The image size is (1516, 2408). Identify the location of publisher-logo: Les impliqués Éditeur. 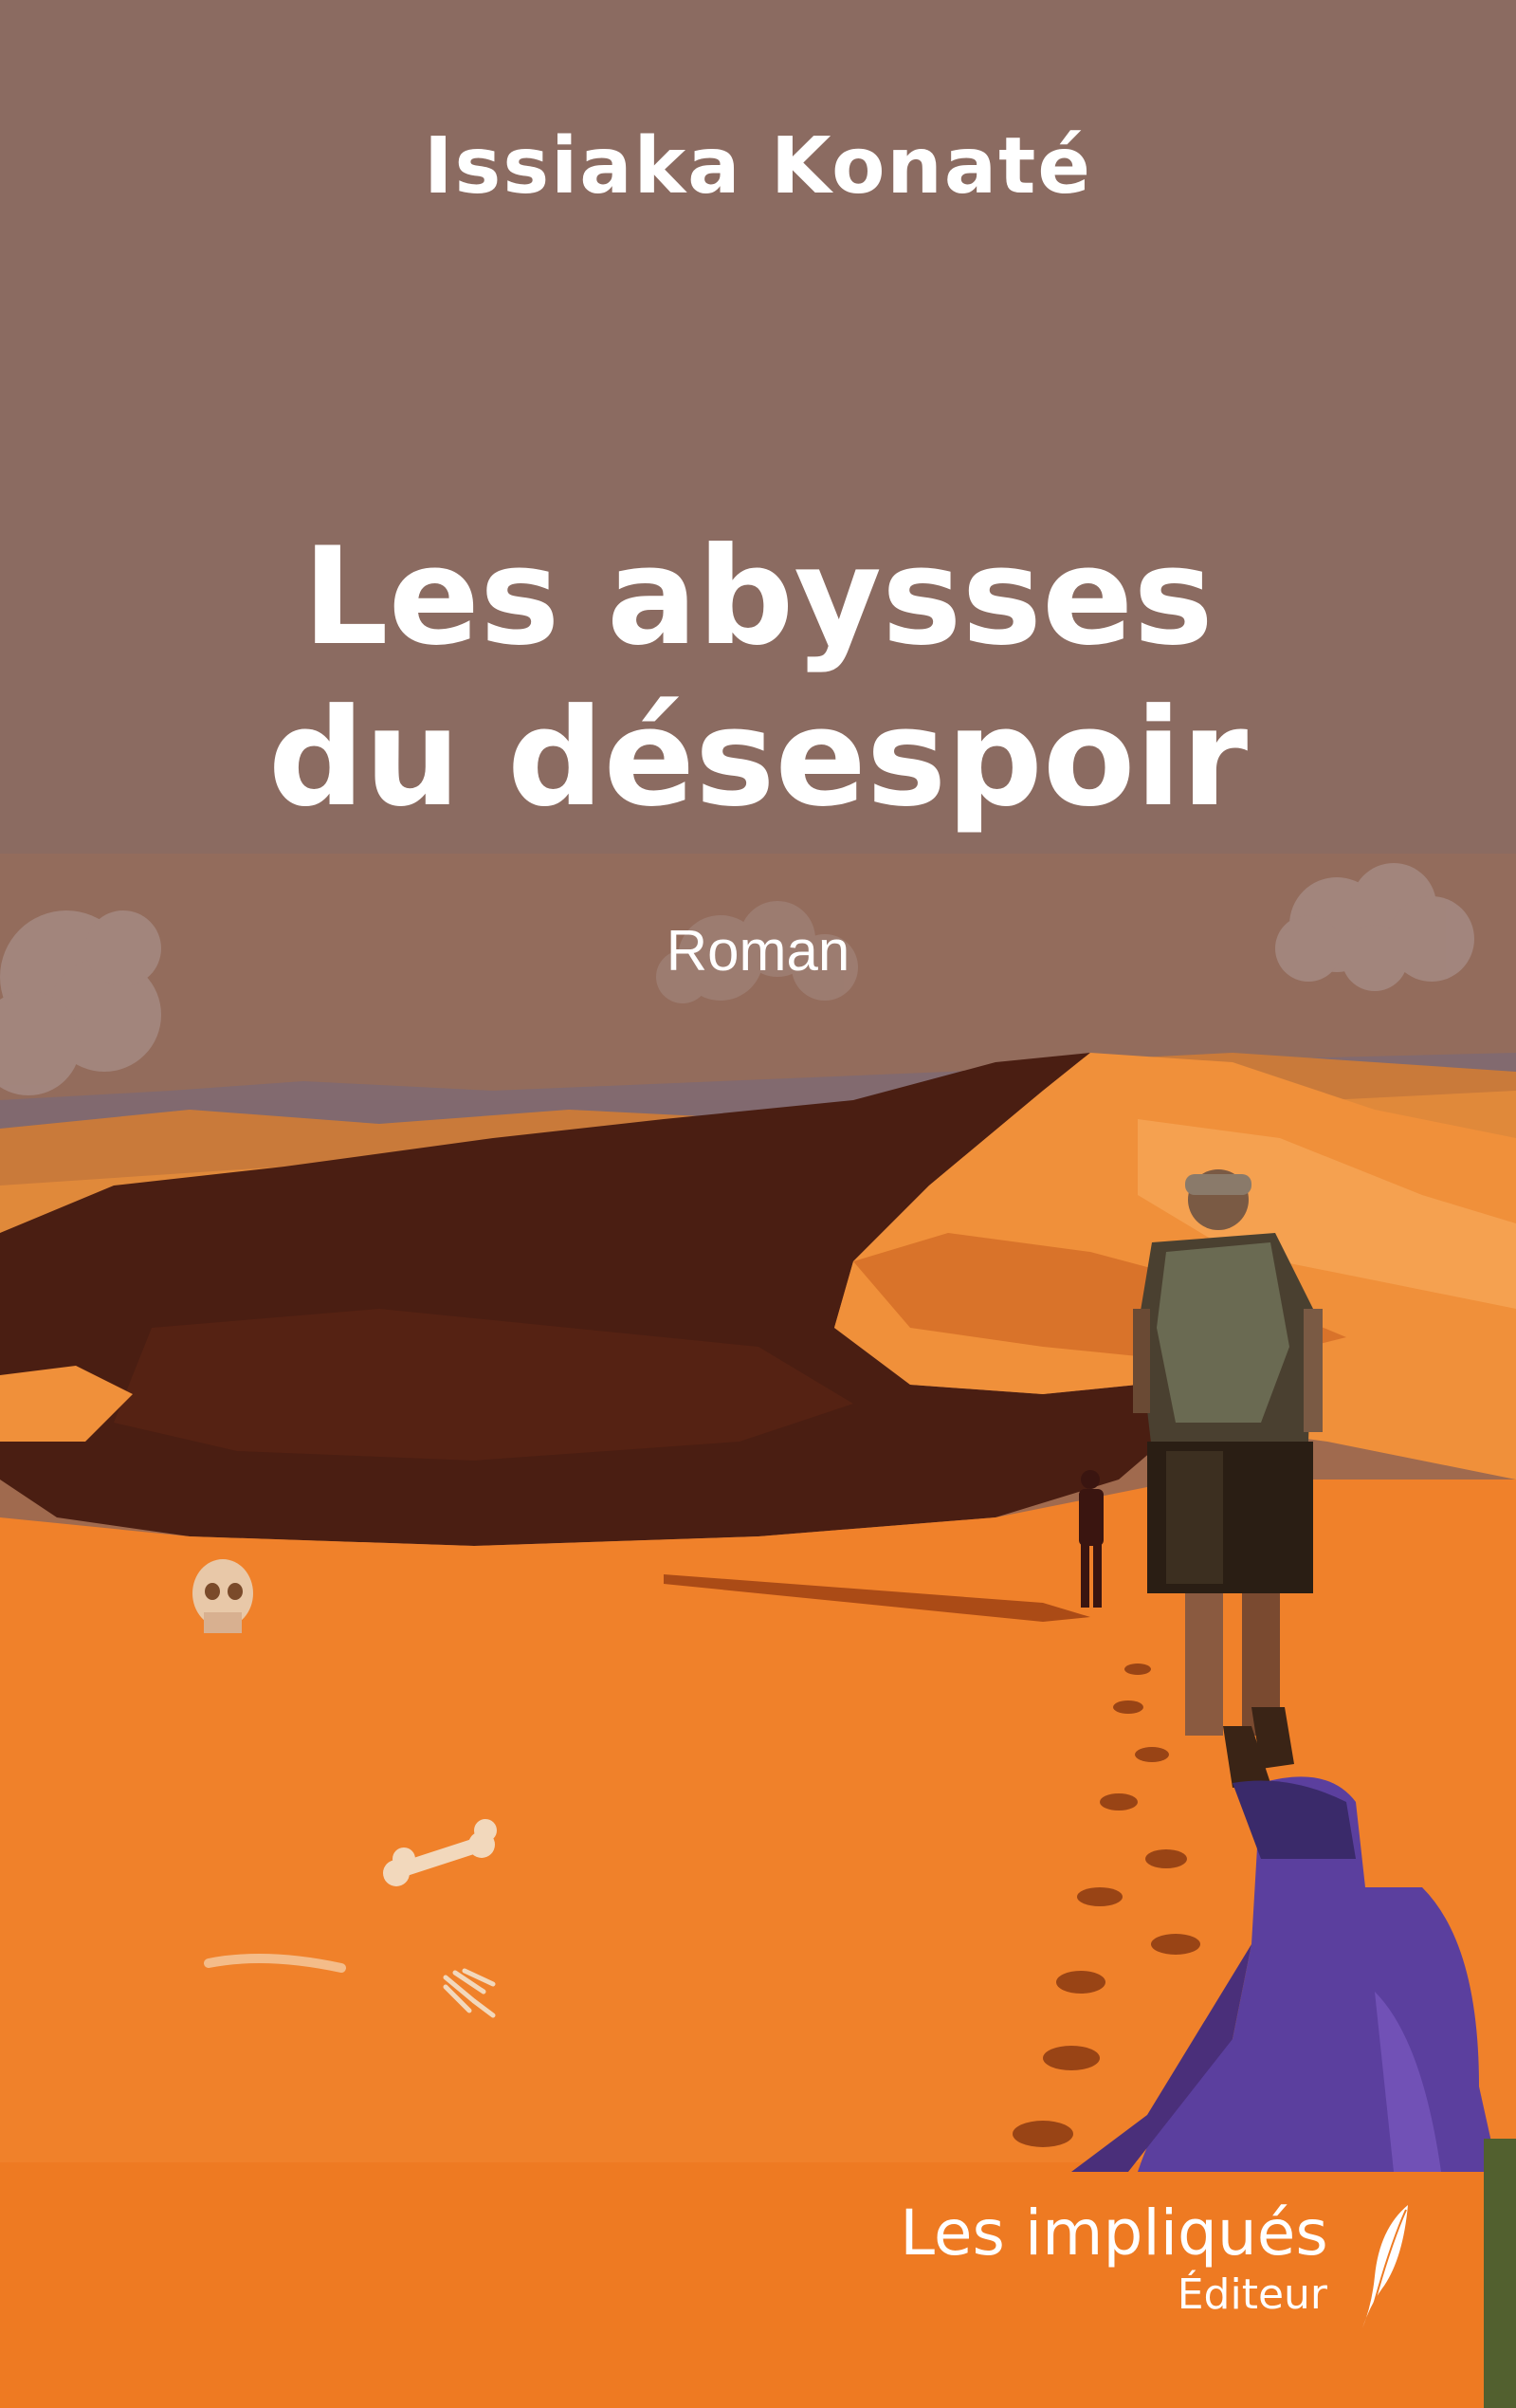
(1114, 2257).